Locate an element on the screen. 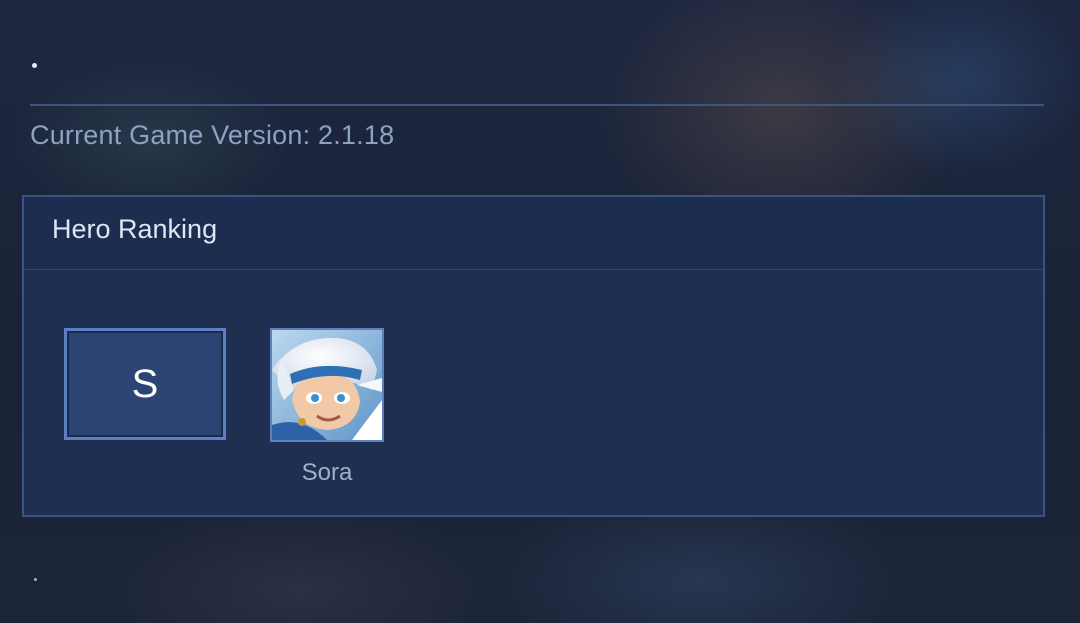 The image size is (1080, 623). sora-portrait-icon is located at coordinates (327, 385).